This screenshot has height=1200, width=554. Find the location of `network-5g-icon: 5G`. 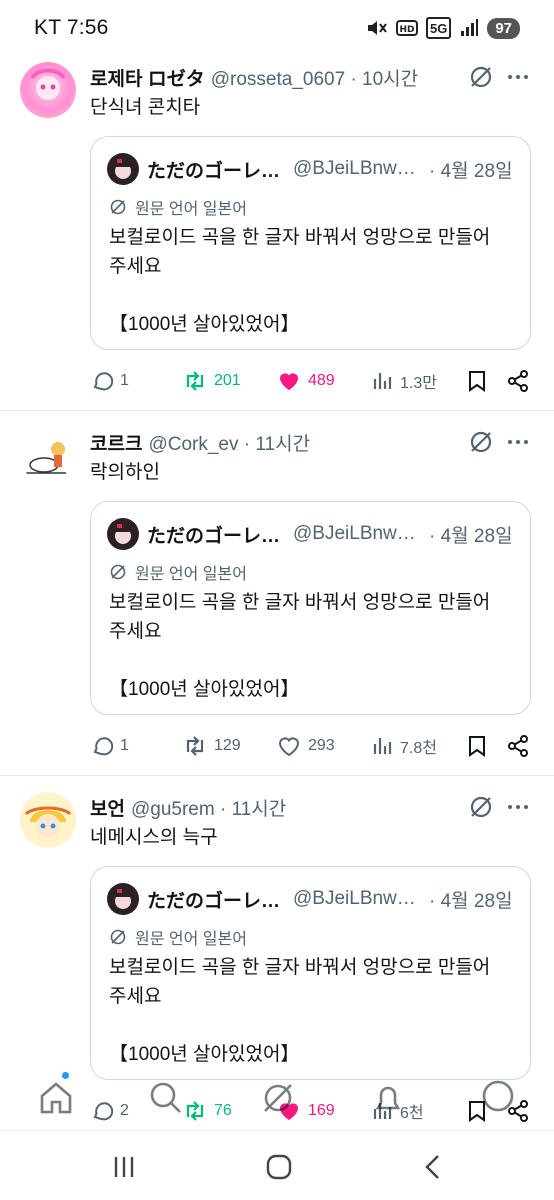

network-5g-icon: 5G is located at coordinates (438, 28).